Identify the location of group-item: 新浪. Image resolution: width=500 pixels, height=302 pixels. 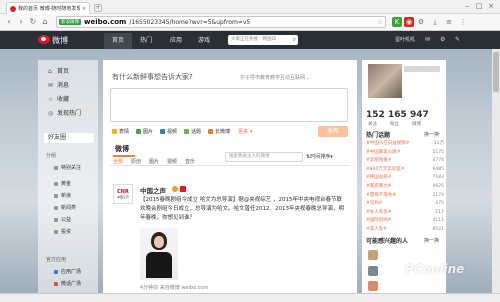
(62, 195).